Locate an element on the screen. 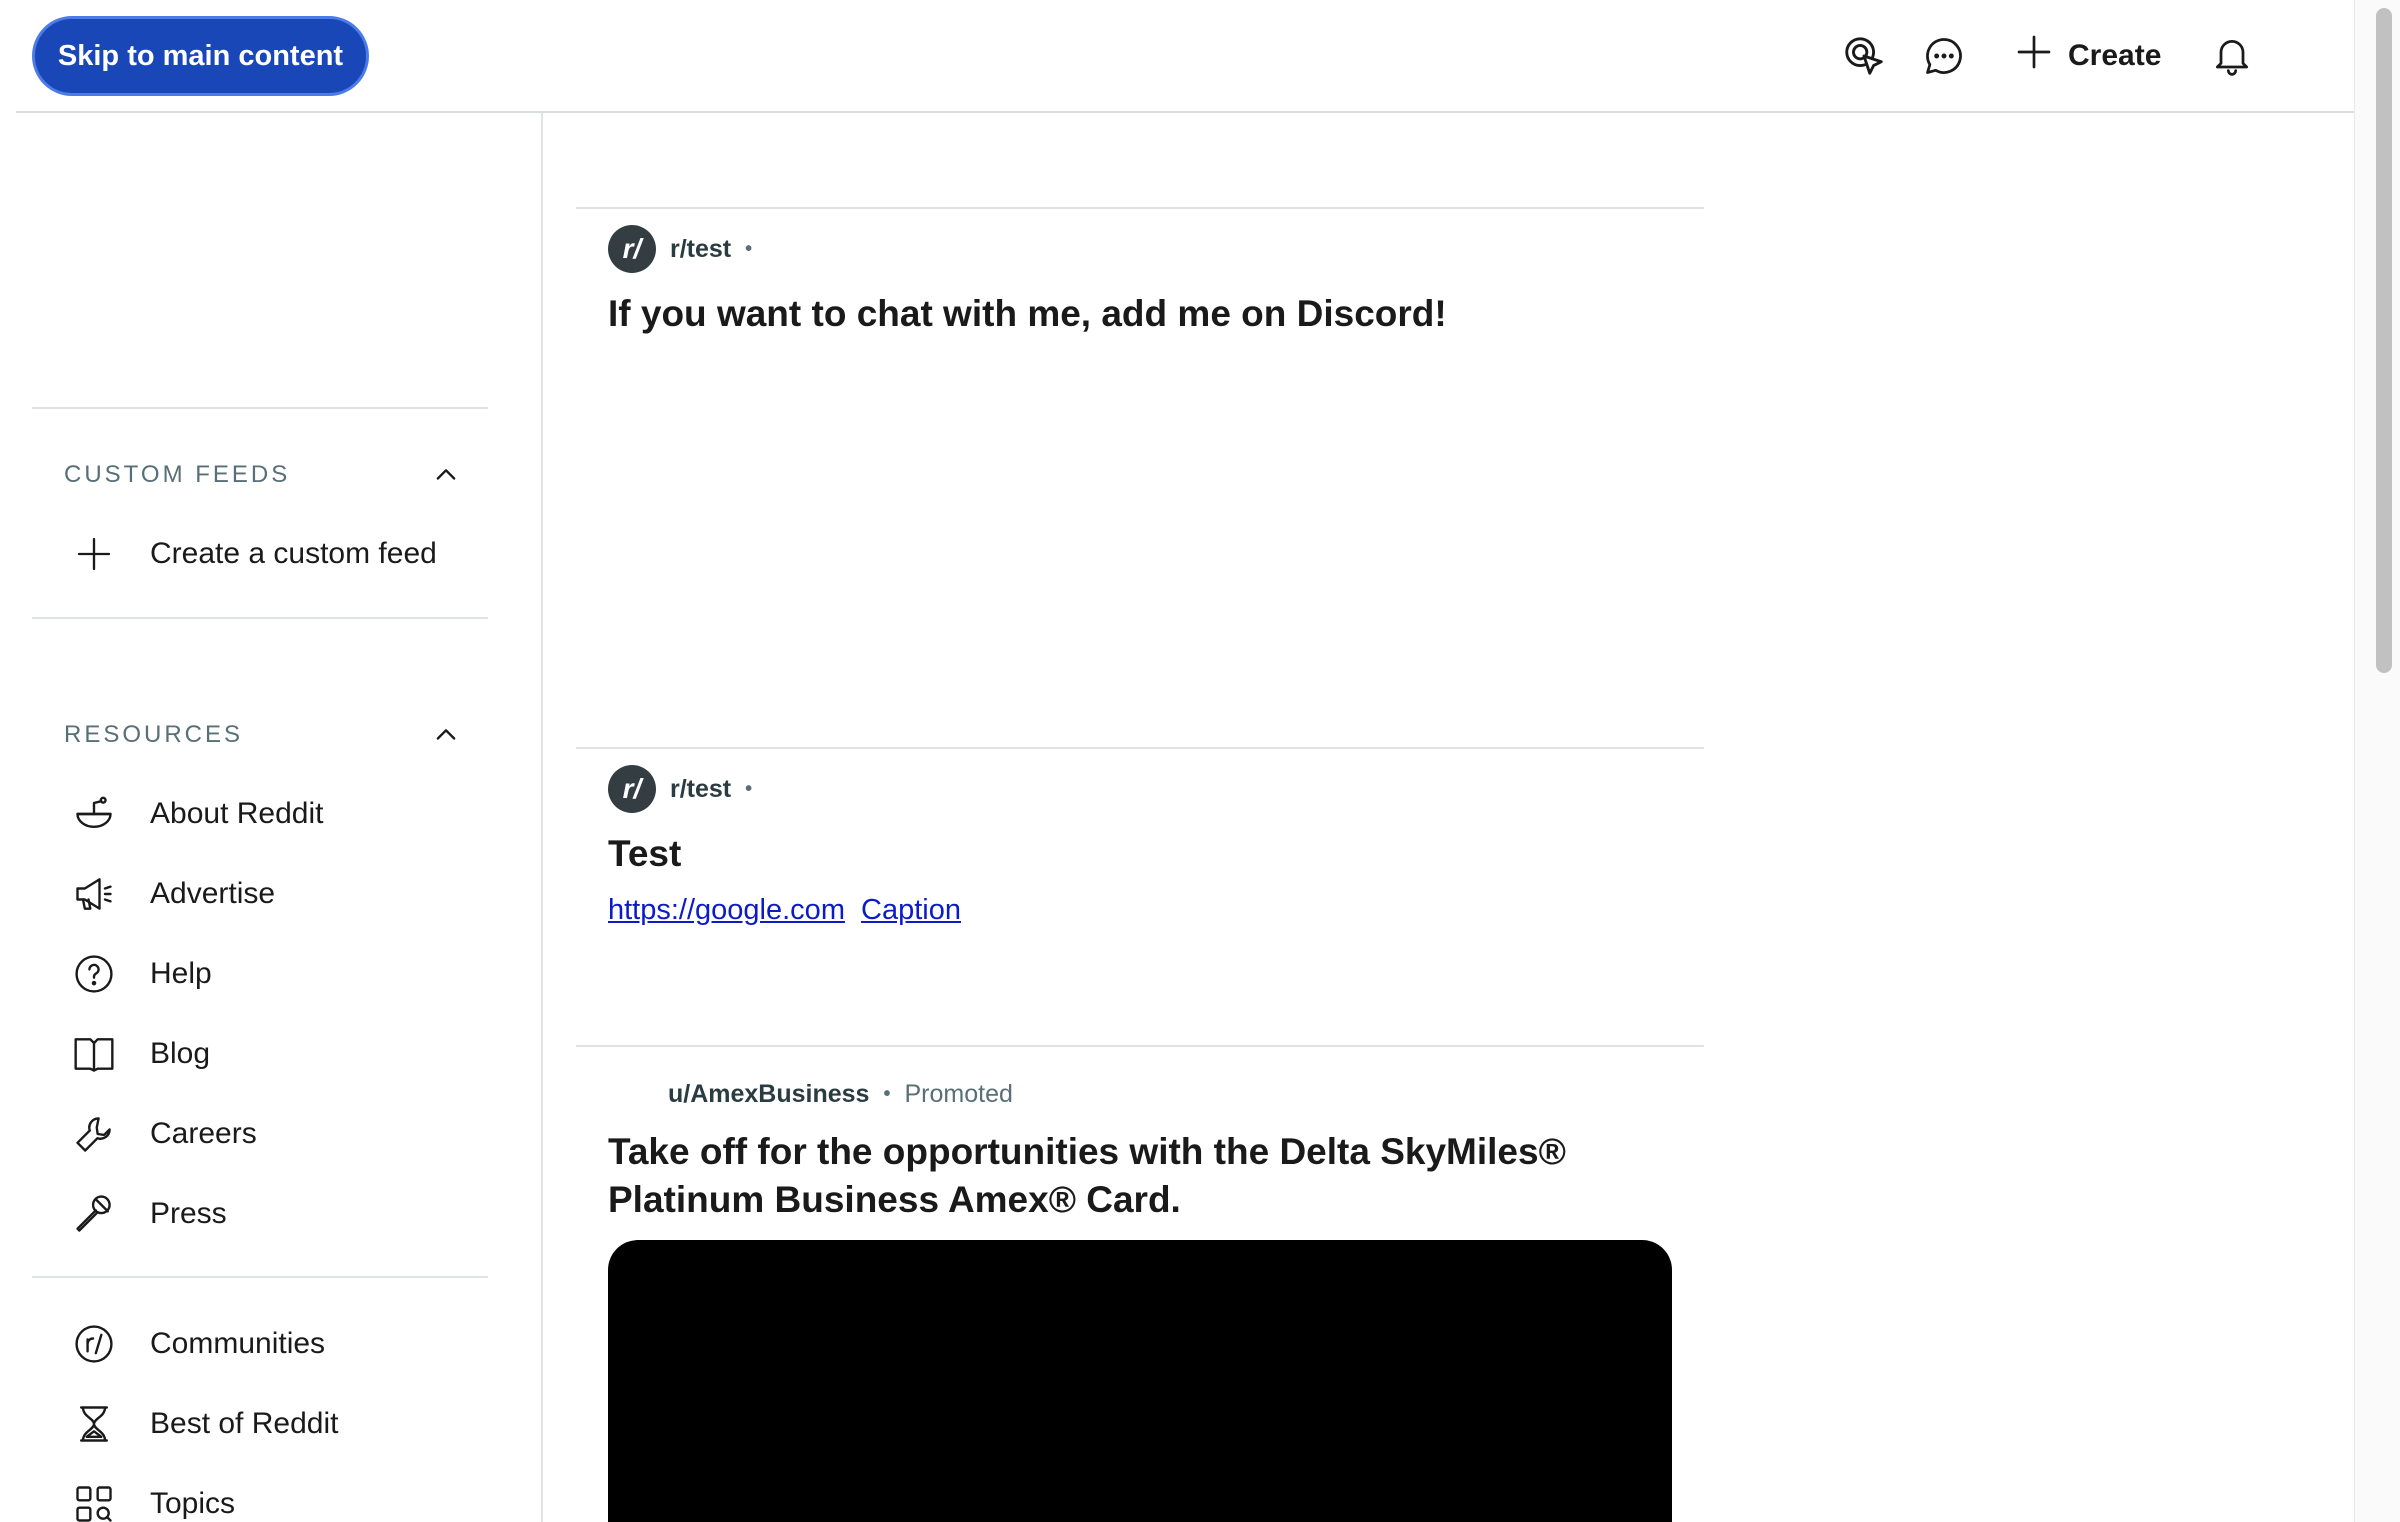  post-meta: u/AmexBusiness • Promoted is located at coordinates (840, 1094).